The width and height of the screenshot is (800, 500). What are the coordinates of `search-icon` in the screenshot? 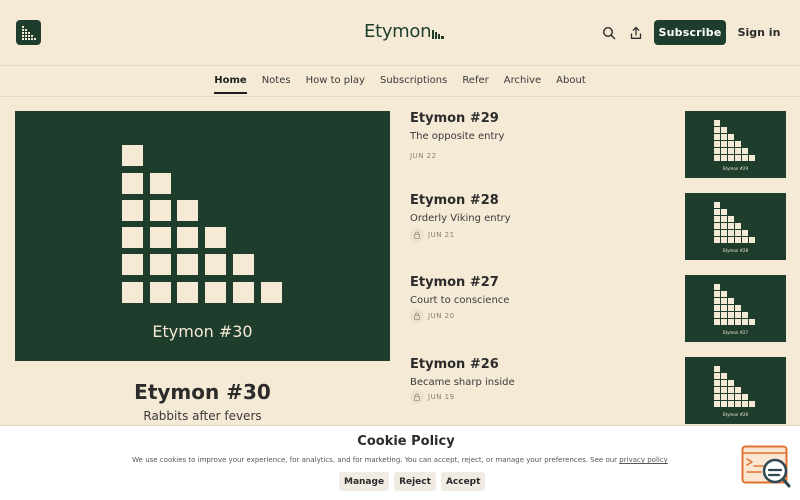 It's located at (609, 33).